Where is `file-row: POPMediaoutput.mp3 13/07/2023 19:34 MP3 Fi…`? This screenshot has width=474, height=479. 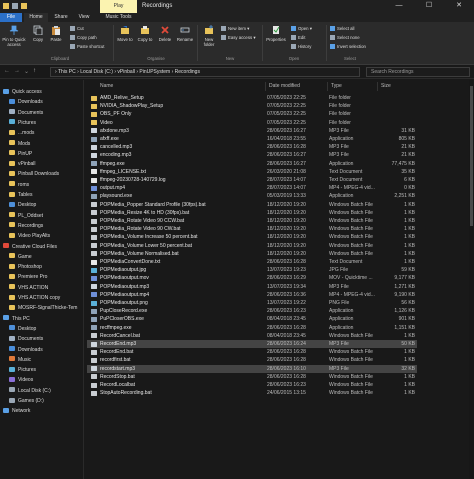 file-row: POPMediaoutput.mp3 13/07/2023 19:34 MP3 Fi… is located at coordinates (252, 287).